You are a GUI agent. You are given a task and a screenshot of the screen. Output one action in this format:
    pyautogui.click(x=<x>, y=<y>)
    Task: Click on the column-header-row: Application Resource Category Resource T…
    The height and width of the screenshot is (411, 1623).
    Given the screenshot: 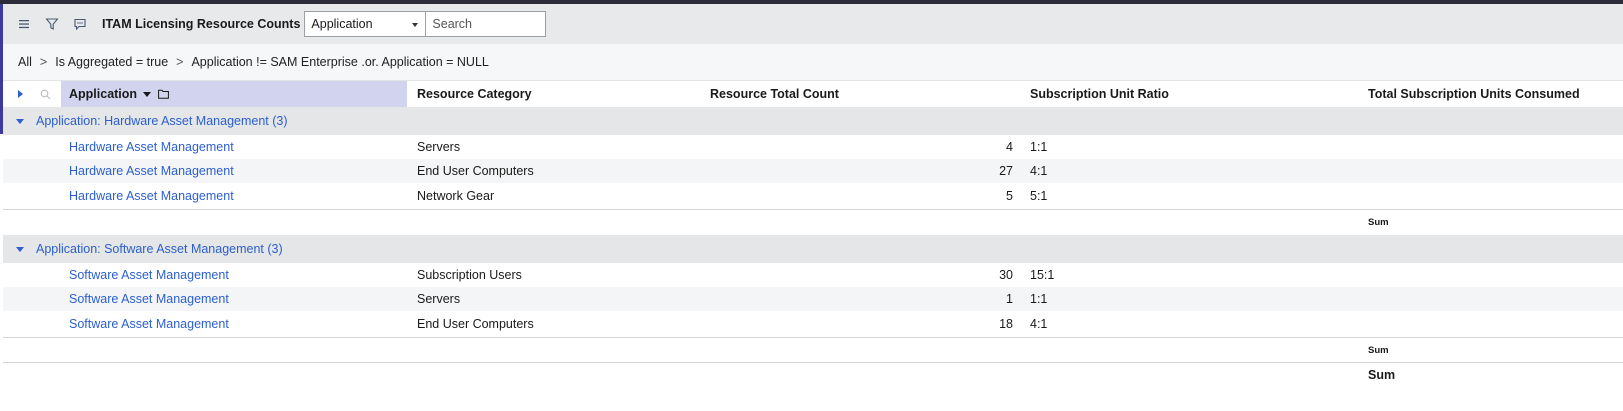 What is the action you would take?
    pyautogui.click(x=813, y=94)
    